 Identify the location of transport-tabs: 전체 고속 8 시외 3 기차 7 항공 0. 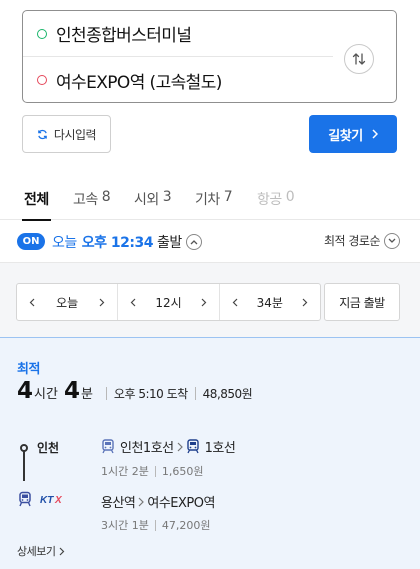
(210, 198).